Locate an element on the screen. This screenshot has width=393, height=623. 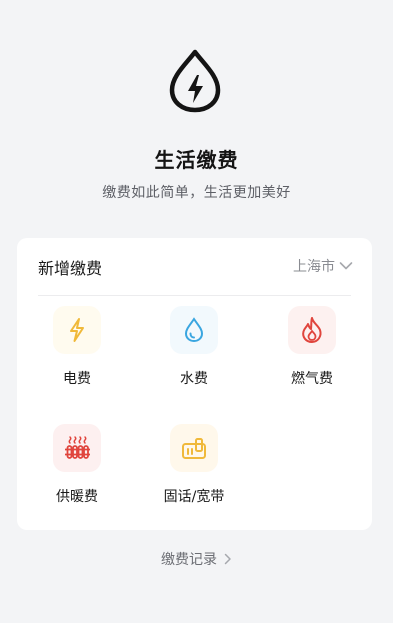
card-header: 新增缴费 上海市 is located at coordinates (194, 266).